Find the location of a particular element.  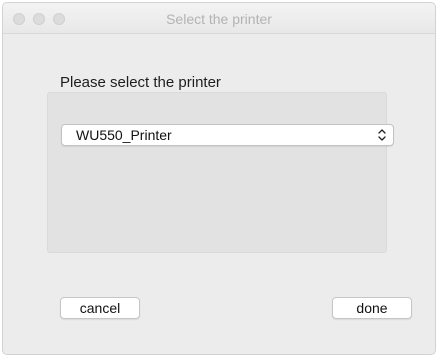

title-bar: Select the printer is located at coordinates (219, 18).